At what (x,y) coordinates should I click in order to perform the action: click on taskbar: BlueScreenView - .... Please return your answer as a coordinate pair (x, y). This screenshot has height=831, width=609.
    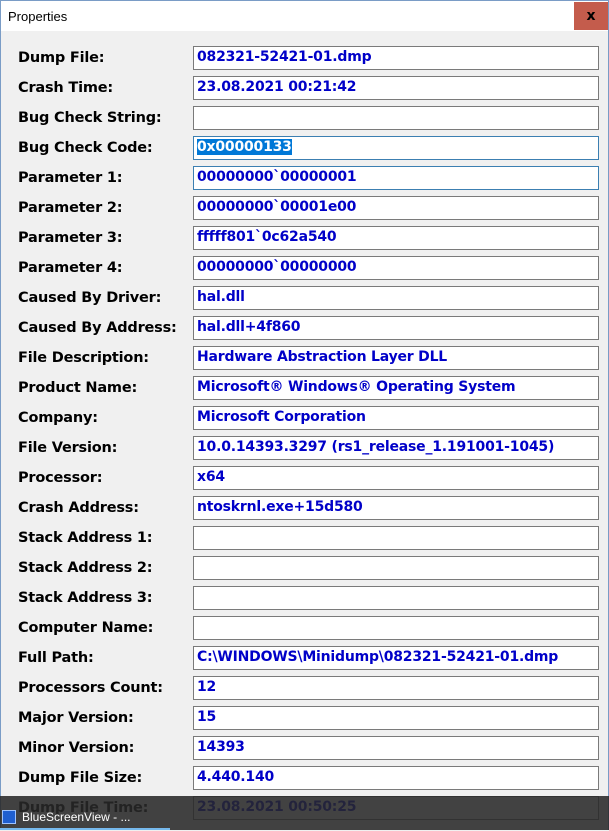
    Looking at the image, I should click on (304, 813).